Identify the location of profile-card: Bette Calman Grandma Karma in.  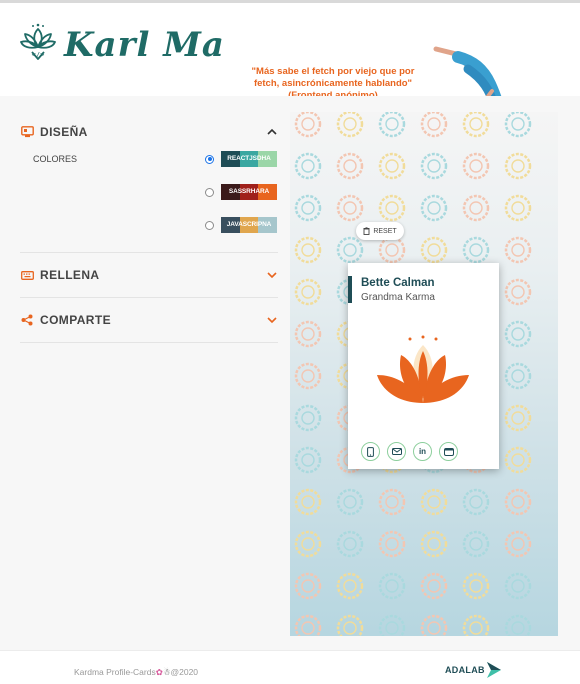
(423, 366).